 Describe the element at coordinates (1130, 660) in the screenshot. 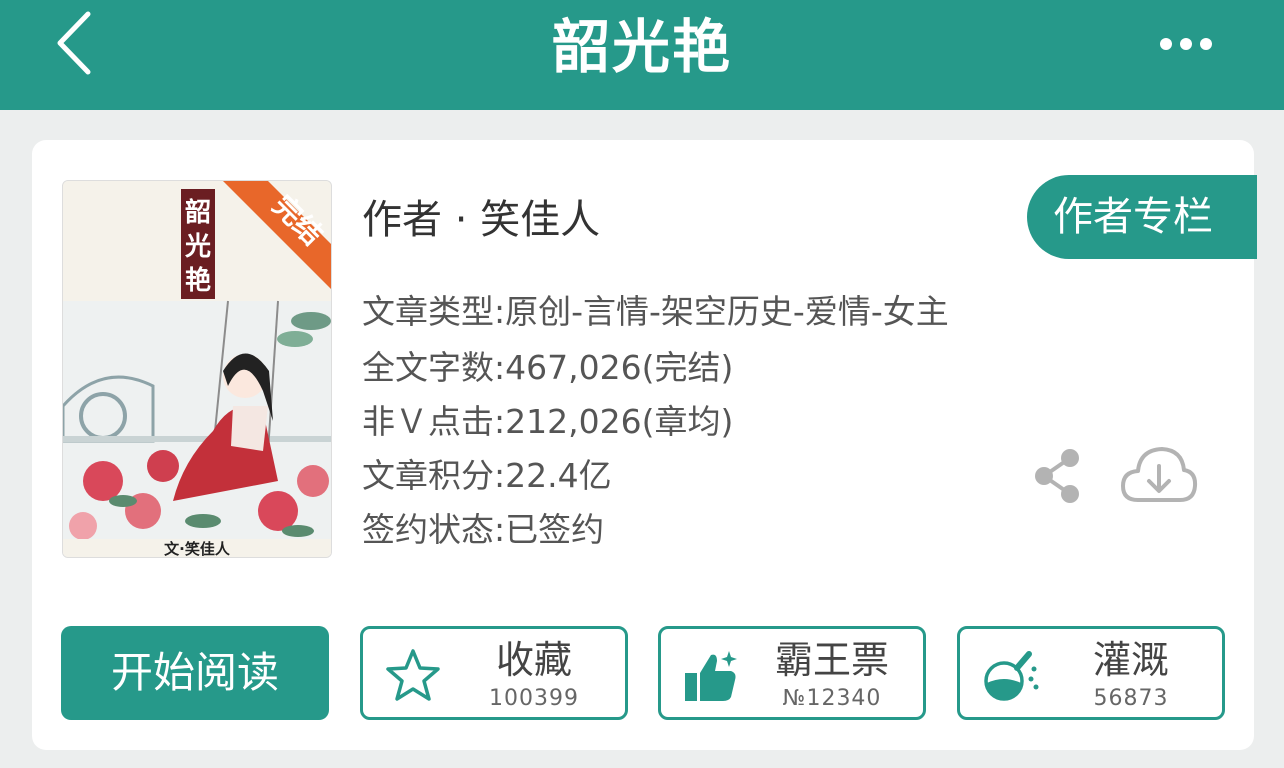

I see `water-label: 灌溉` at that location.